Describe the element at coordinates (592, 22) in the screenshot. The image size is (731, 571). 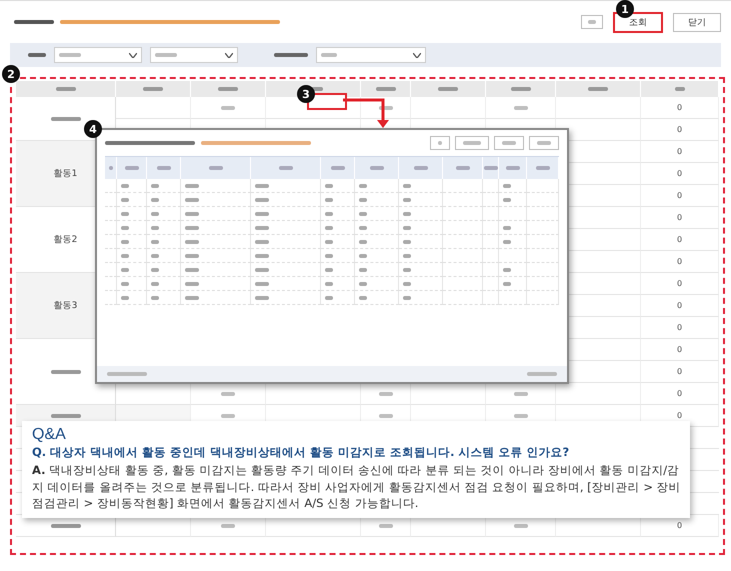
I see `refresh-button` at that location.